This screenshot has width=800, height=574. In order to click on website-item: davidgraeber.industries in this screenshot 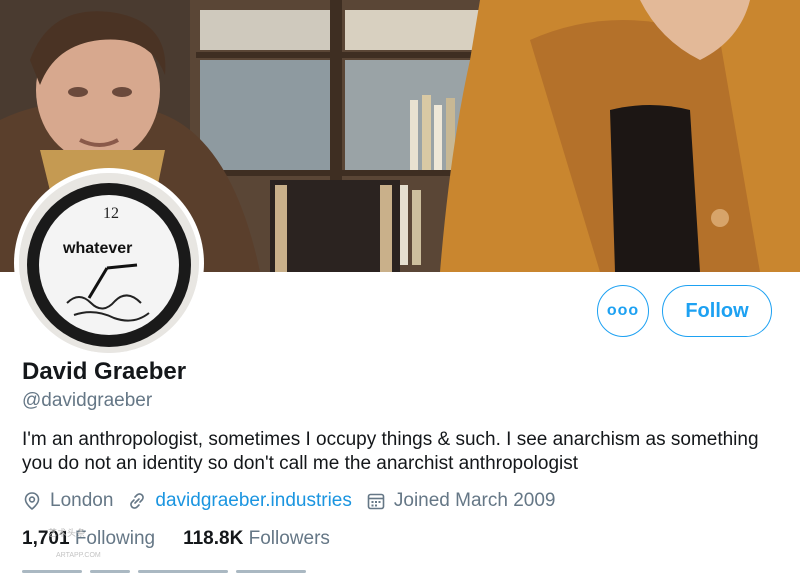, I will do `click(239, 501)`.